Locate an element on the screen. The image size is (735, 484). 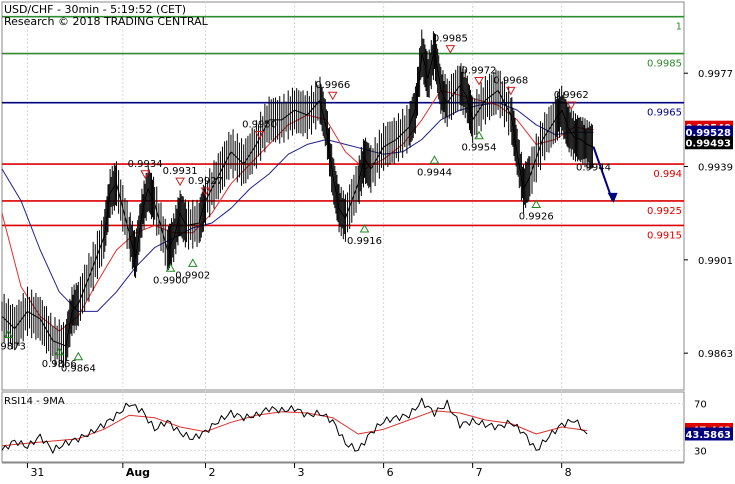
high-annotation-label: 0.9962 is located at coordinates (571, 95).